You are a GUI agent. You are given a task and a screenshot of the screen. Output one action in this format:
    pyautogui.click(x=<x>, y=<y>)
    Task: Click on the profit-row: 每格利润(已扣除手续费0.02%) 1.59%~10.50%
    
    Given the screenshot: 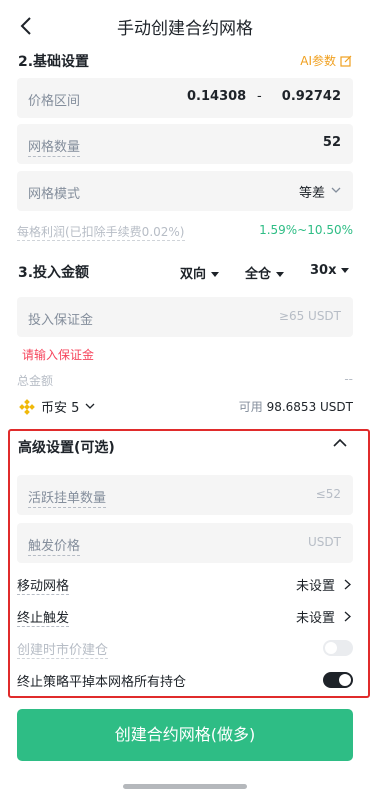 What is the action you would take?
    pyautogui.click(x=185, y=233)
    